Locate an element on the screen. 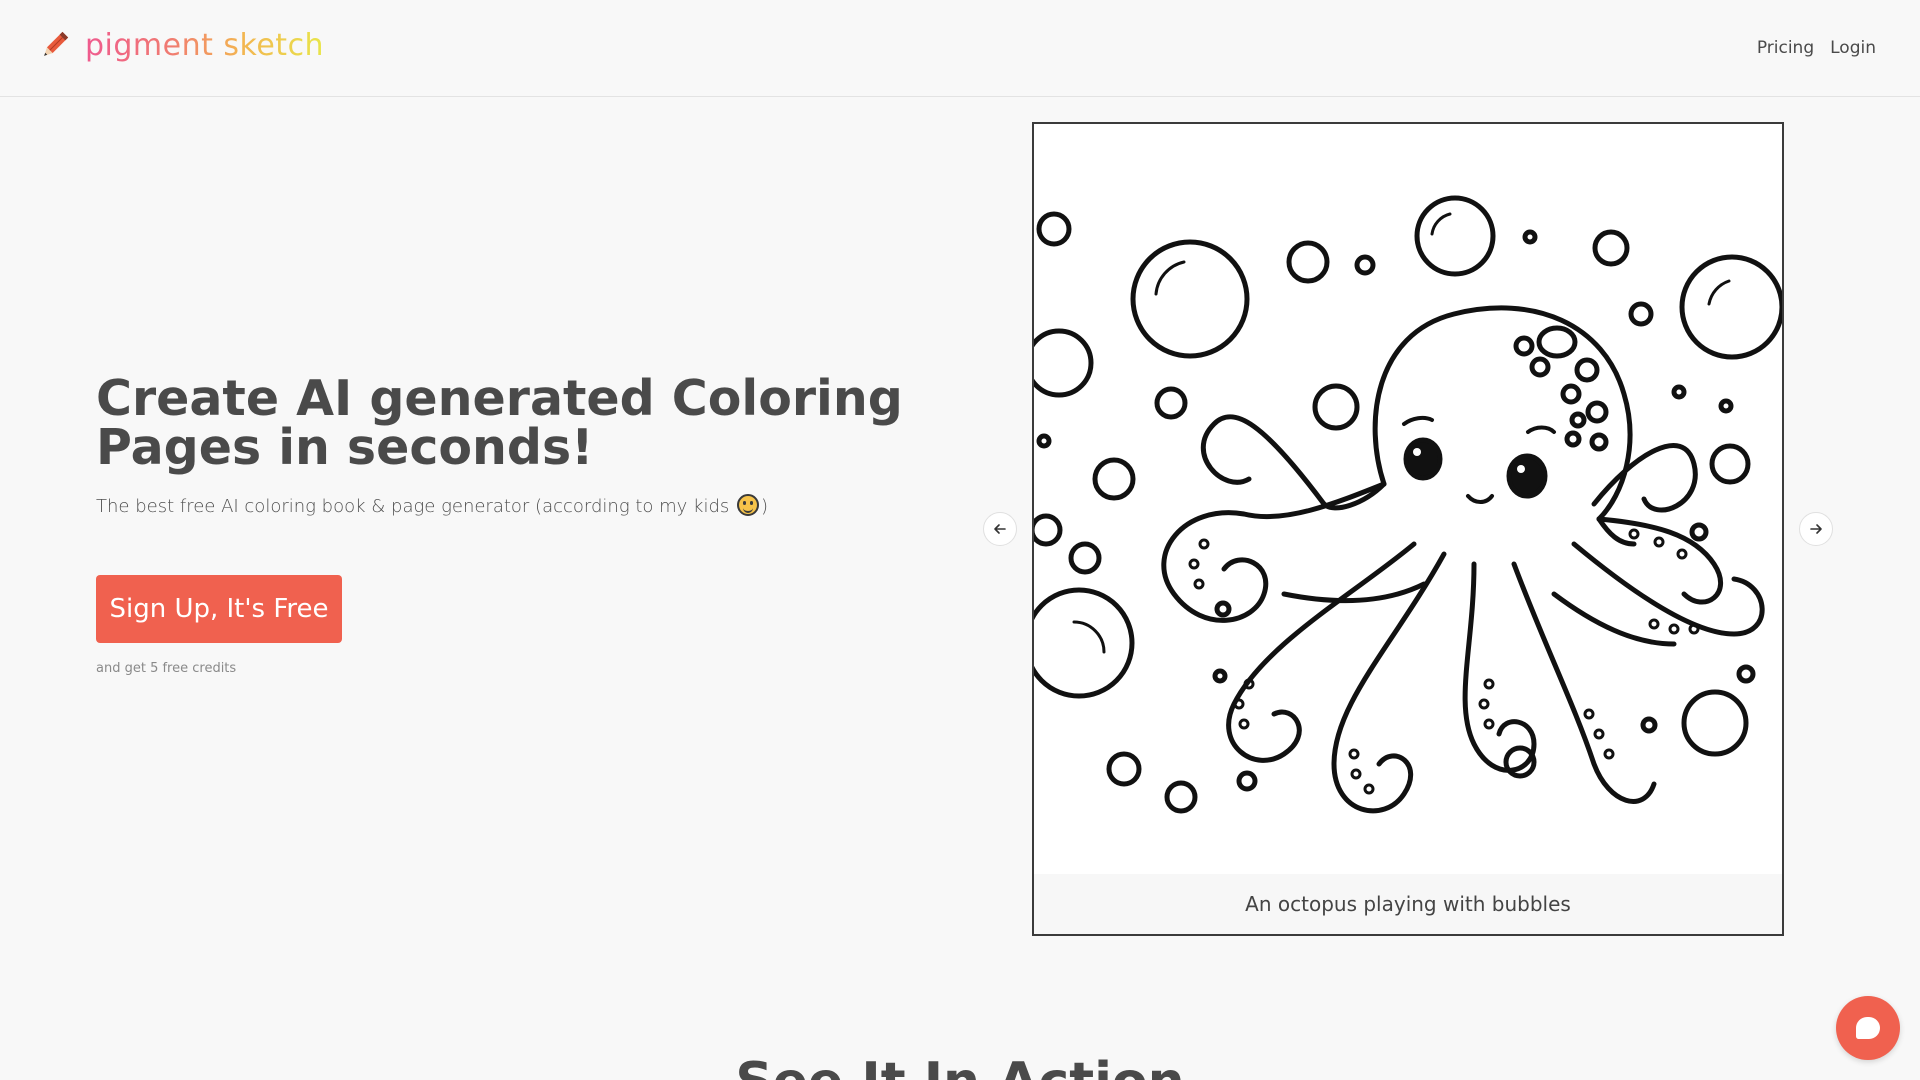 Image resolution: width=1920 pixels, height=1080 pixels. arrow-right-icon is located at coordinates (1816, 529).